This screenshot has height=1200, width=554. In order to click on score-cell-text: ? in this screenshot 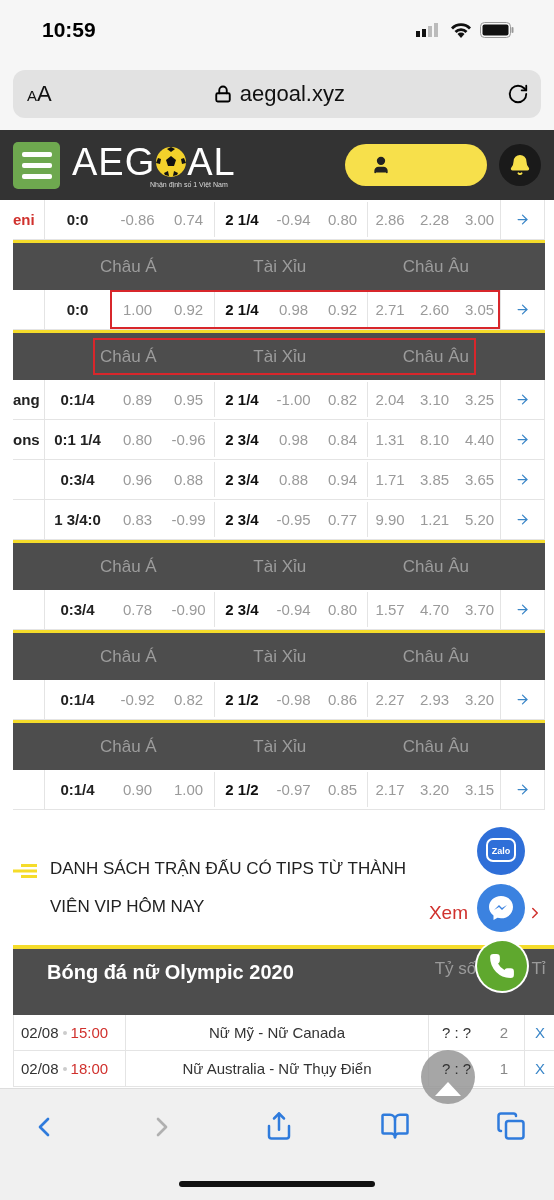, I will do `click(456, 1033)`.